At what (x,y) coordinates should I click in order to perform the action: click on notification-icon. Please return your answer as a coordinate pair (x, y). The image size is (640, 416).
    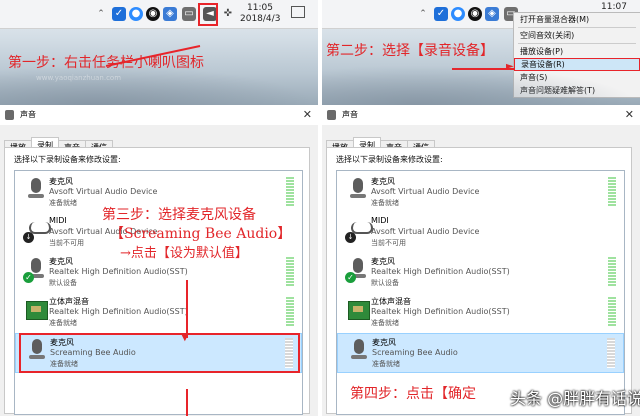
    Looking at the image, I should click on (298, 12).